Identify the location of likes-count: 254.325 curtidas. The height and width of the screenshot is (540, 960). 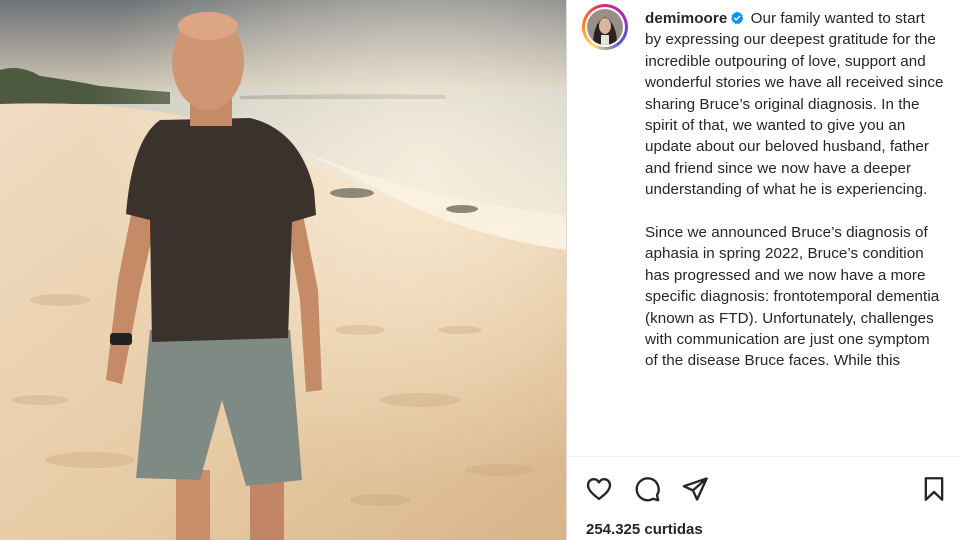
(644, 529).